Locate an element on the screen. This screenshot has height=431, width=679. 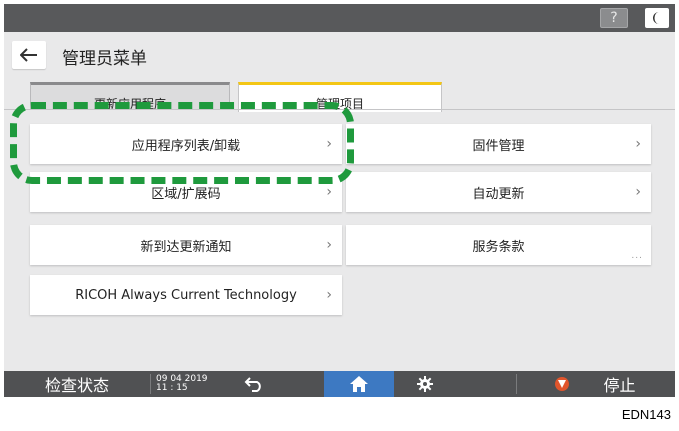
settings-button is located at coordinates (425, 384).